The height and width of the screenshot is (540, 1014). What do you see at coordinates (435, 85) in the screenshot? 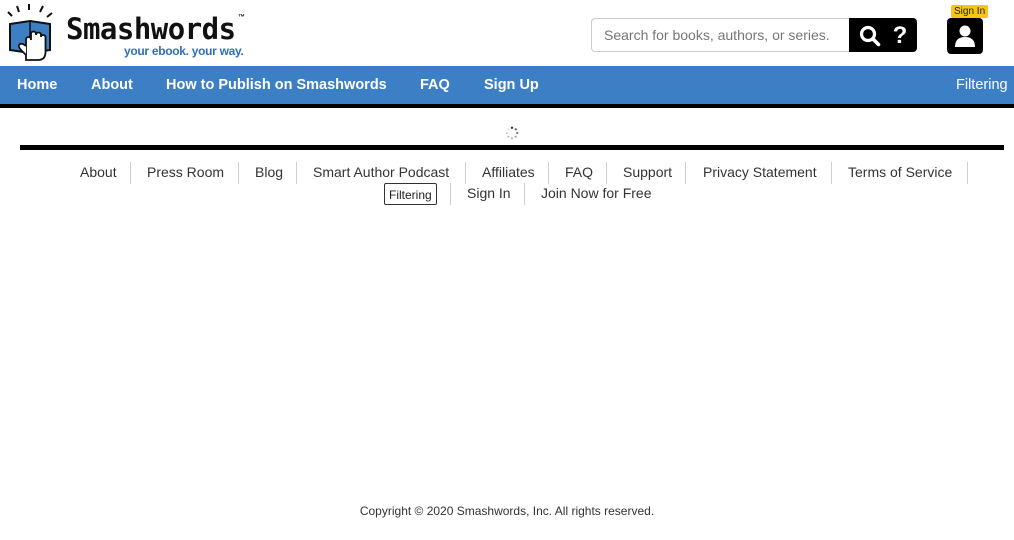
I see `nav-faq: FAQ` at bounding box center [435, 85].